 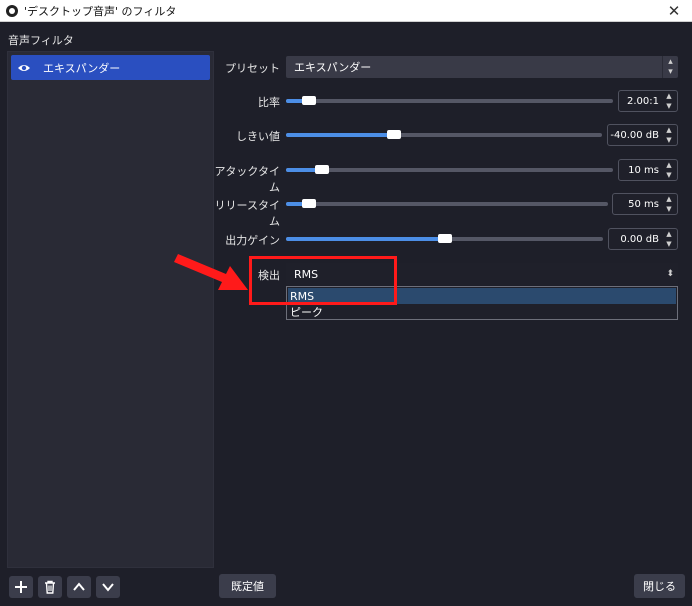 What do you see at coordinates (447, 203) in the screenshot?
I see `release-slider` at bounding box center [447, 203].